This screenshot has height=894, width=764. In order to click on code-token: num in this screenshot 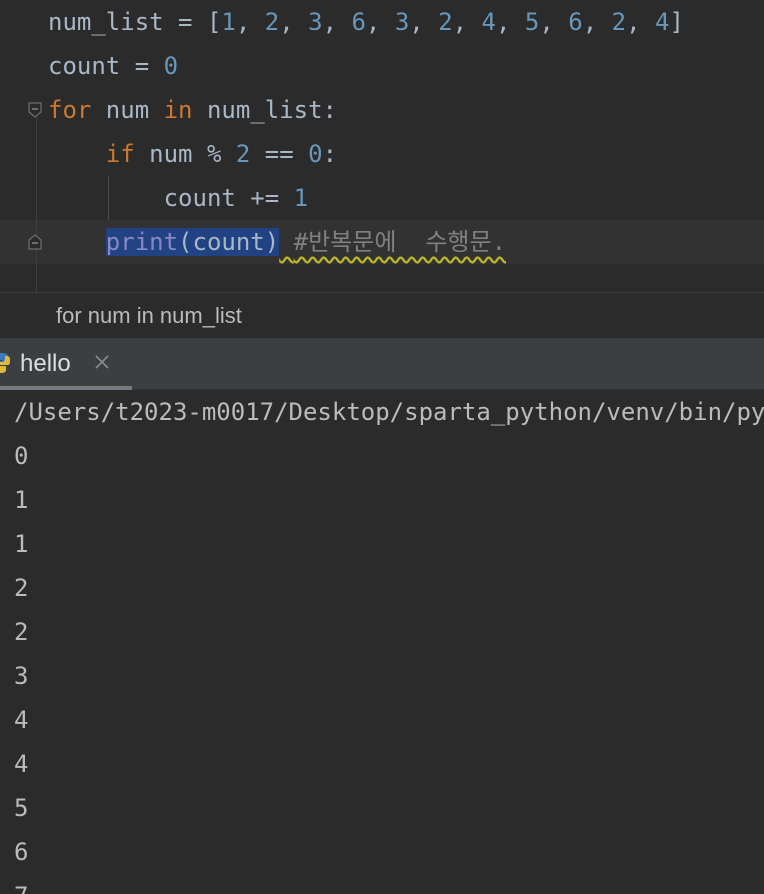, I will do `click(127, 110)`.